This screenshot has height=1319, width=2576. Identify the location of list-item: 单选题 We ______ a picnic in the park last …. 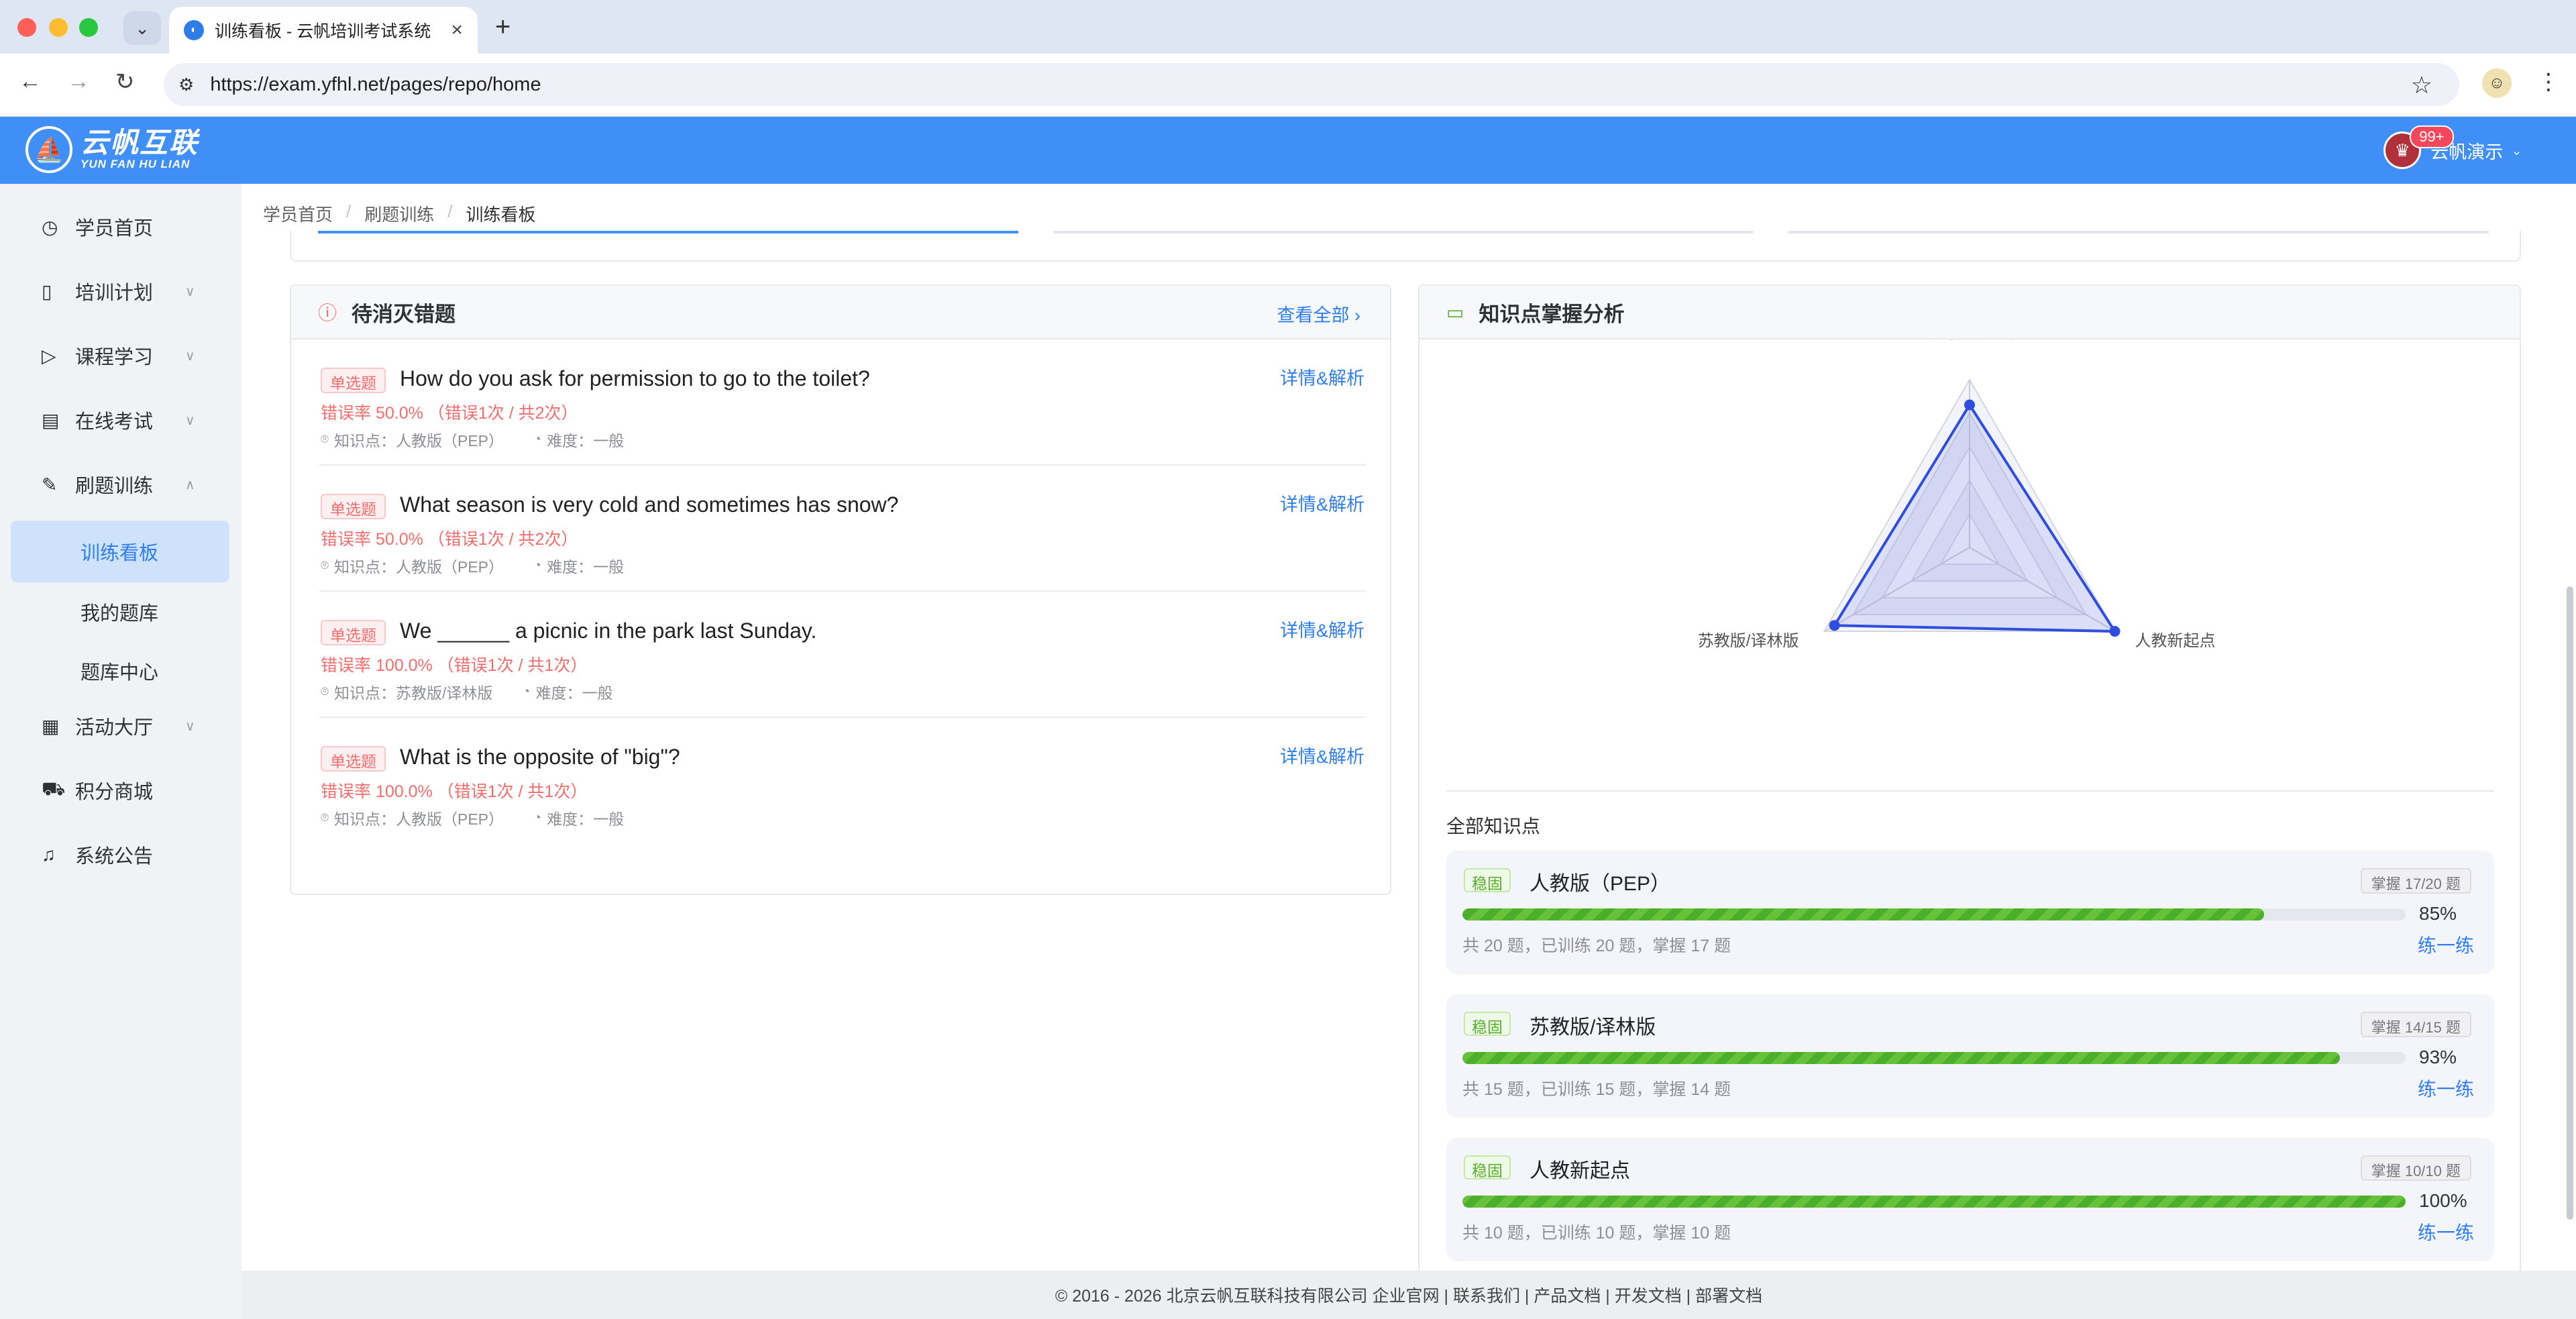
(842, 655).